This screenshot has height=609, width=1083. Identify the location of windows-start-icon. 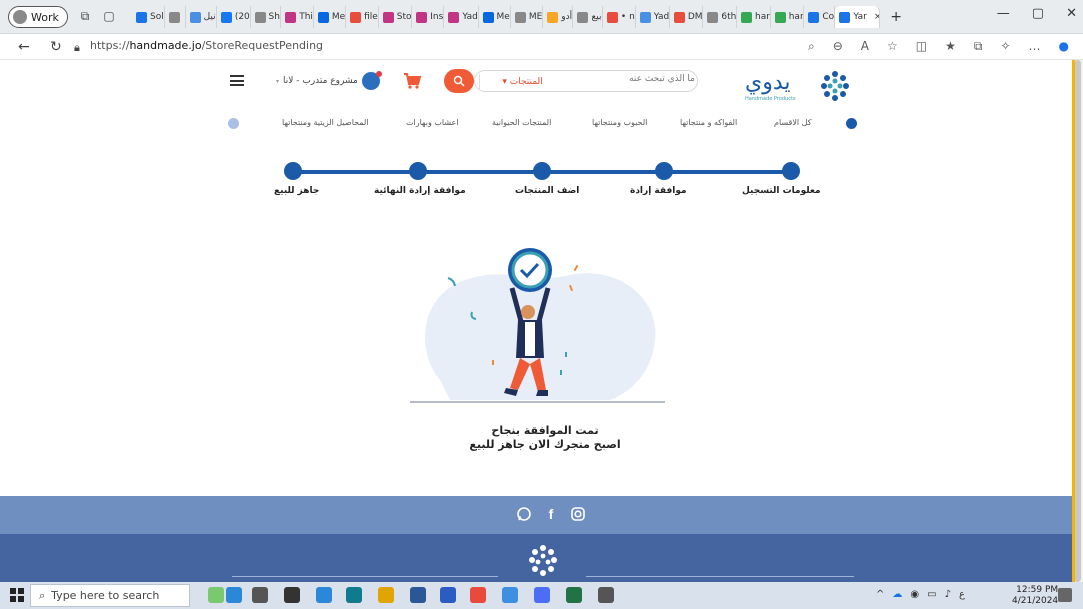
(17, 595).